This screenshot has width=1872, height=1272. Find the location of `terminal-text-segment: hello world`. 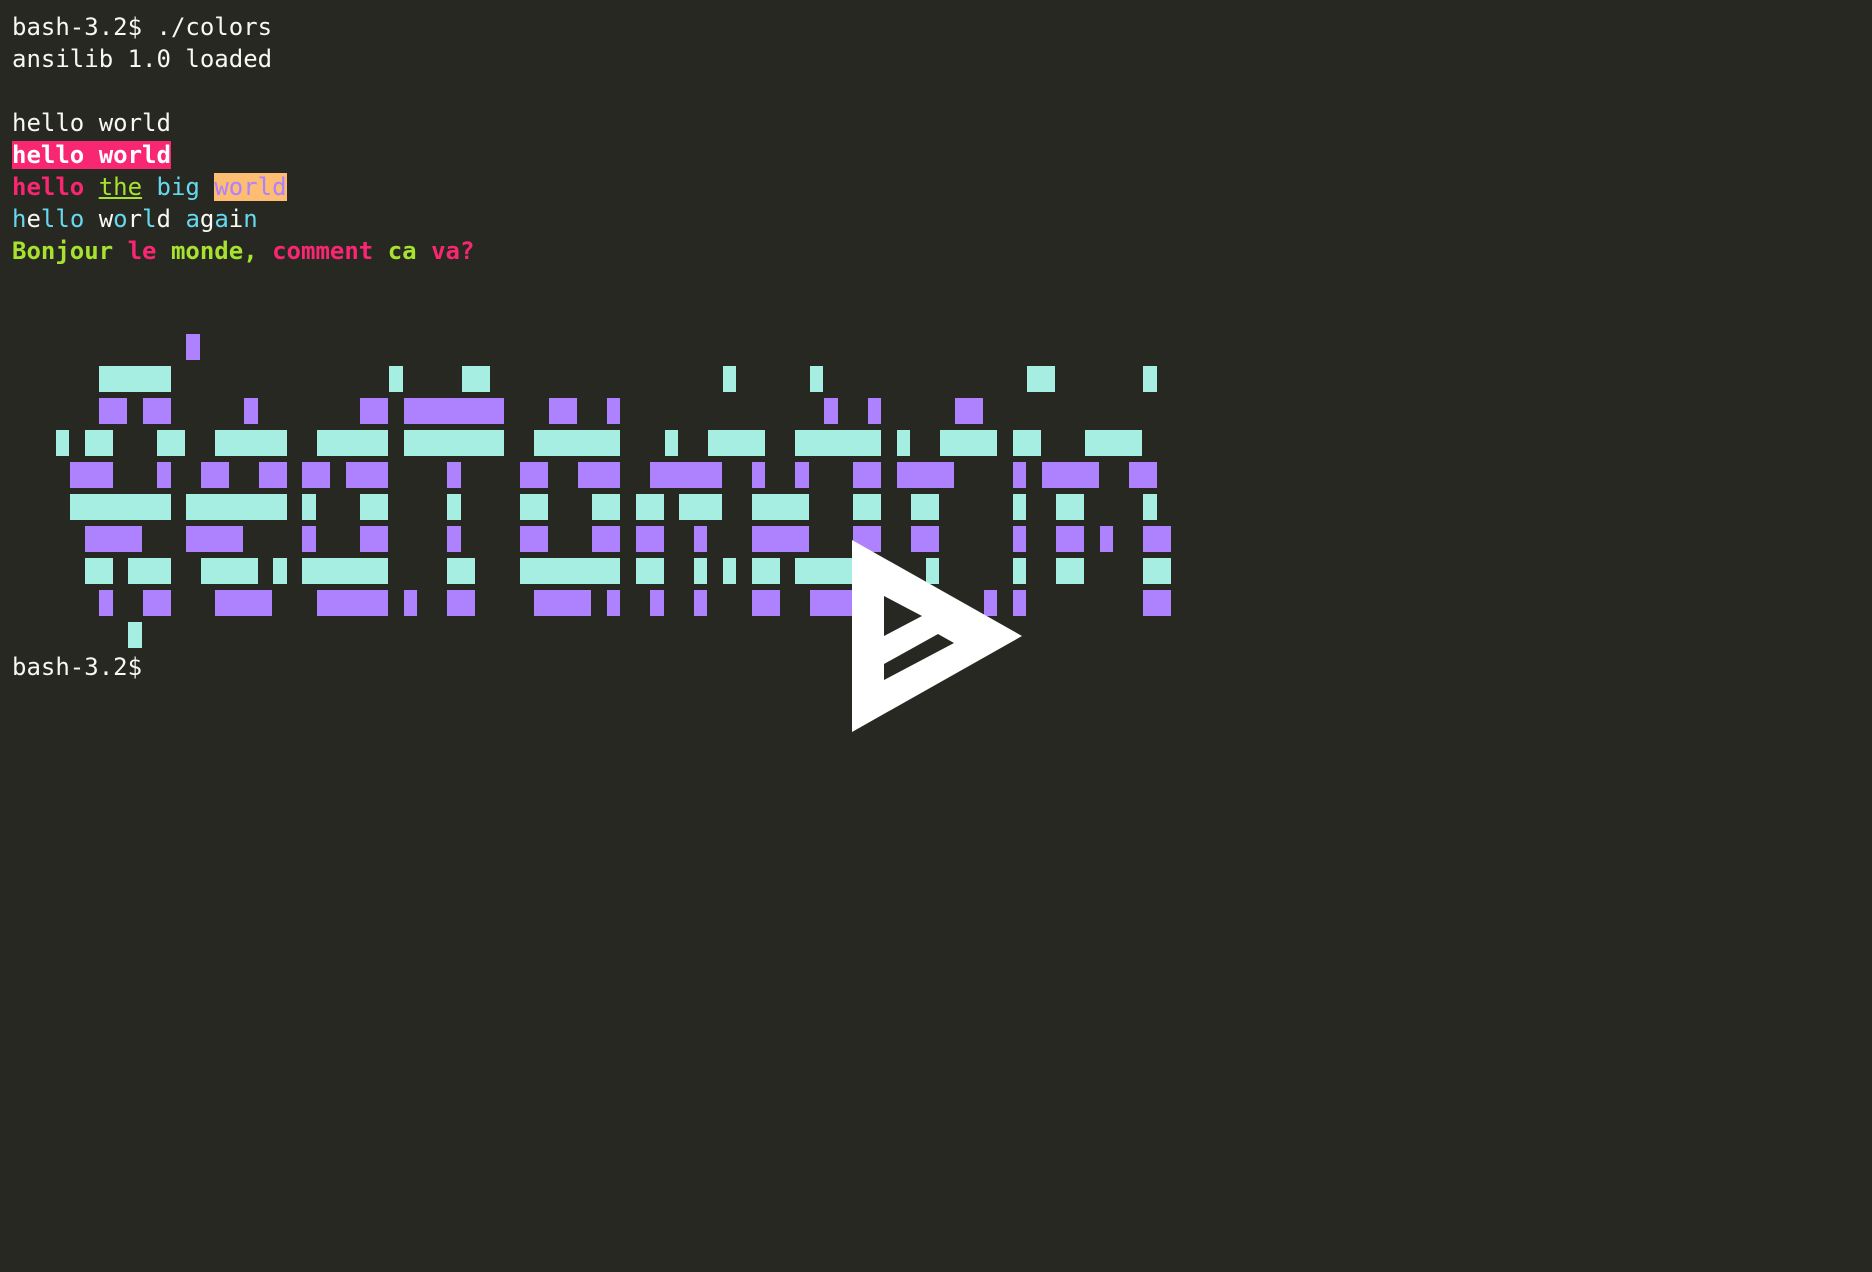

terminal-text-segment: hello world is located at coordinates (91, 155).